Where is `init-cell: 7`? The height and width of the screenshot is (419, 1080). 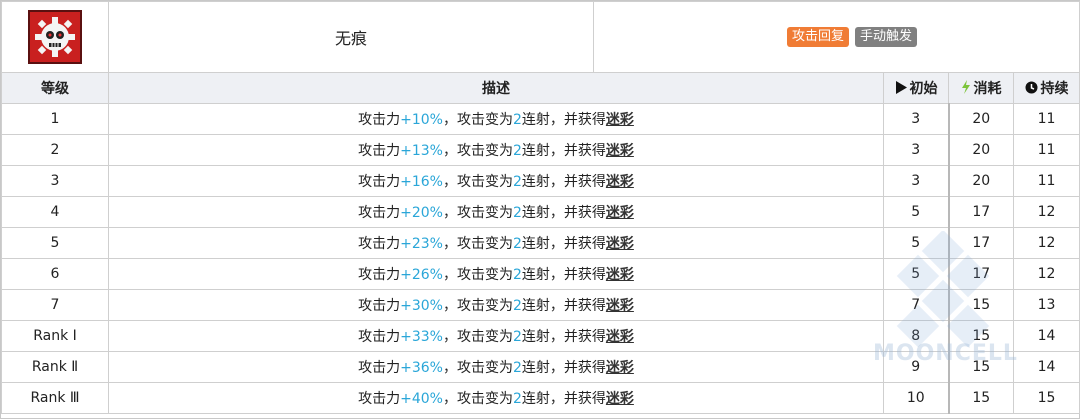 init-cell: 7 is located at coordinates (916, 305).